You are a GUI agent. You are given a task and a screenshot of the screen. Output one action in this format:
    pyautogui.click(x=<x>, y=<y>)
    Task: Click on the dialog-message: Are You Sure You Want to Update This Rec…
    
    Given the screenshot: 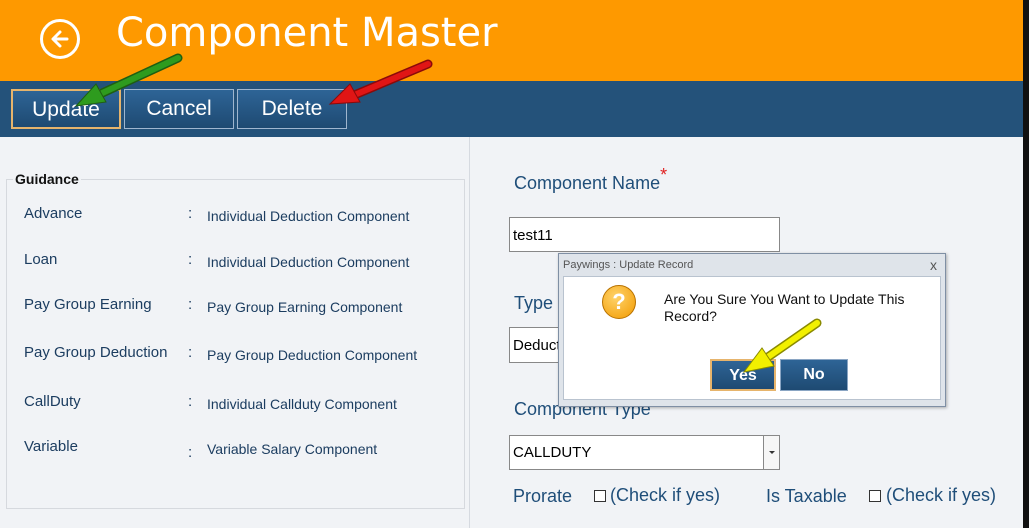 What is the action you would take?
    pyautogui.click(x=784, y=307)
    